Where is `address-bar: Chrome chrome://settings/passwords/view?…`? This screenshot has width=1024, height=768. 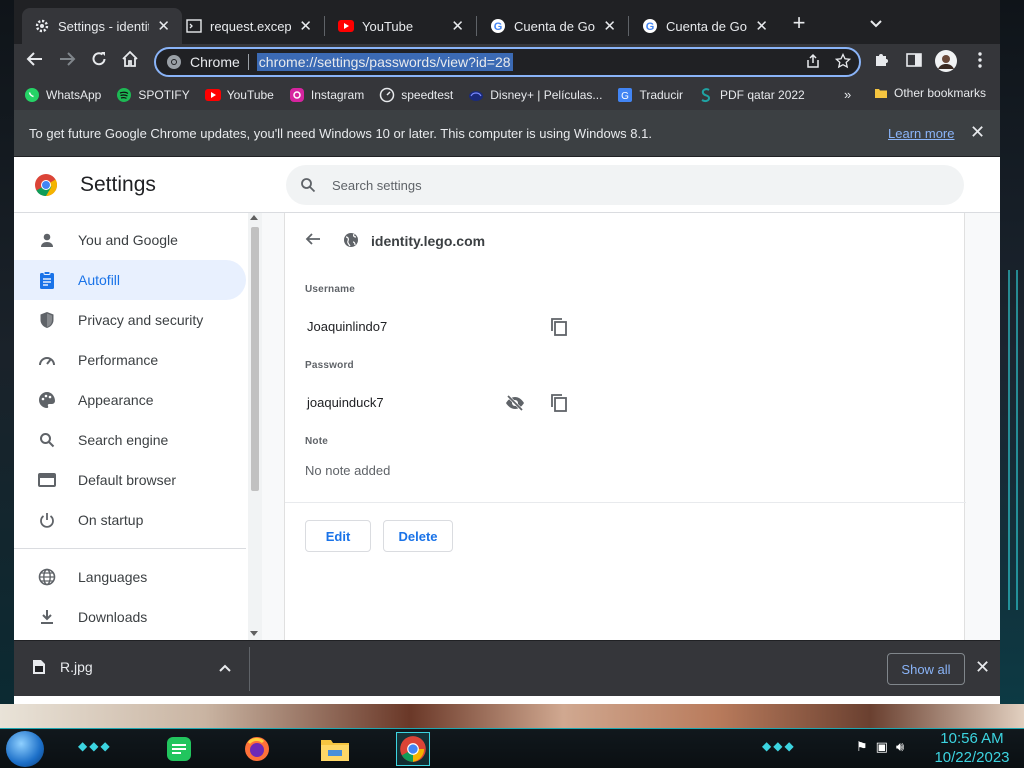 address-bar: Chrome chrome://settings/passwords/view?… is located at coordinates (507, 62).